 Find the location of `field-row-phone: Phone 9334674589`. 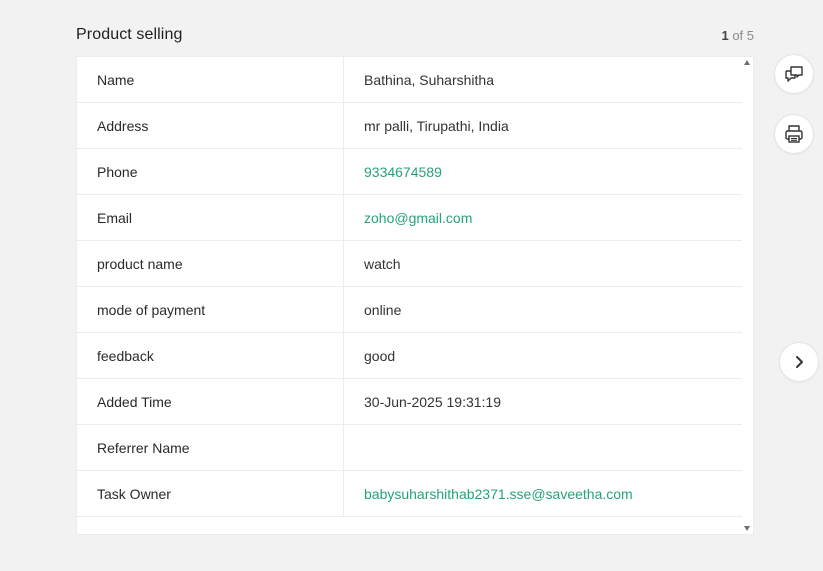

field-row-phone: Phone 9334674589 is located at coordinates (410, 172).